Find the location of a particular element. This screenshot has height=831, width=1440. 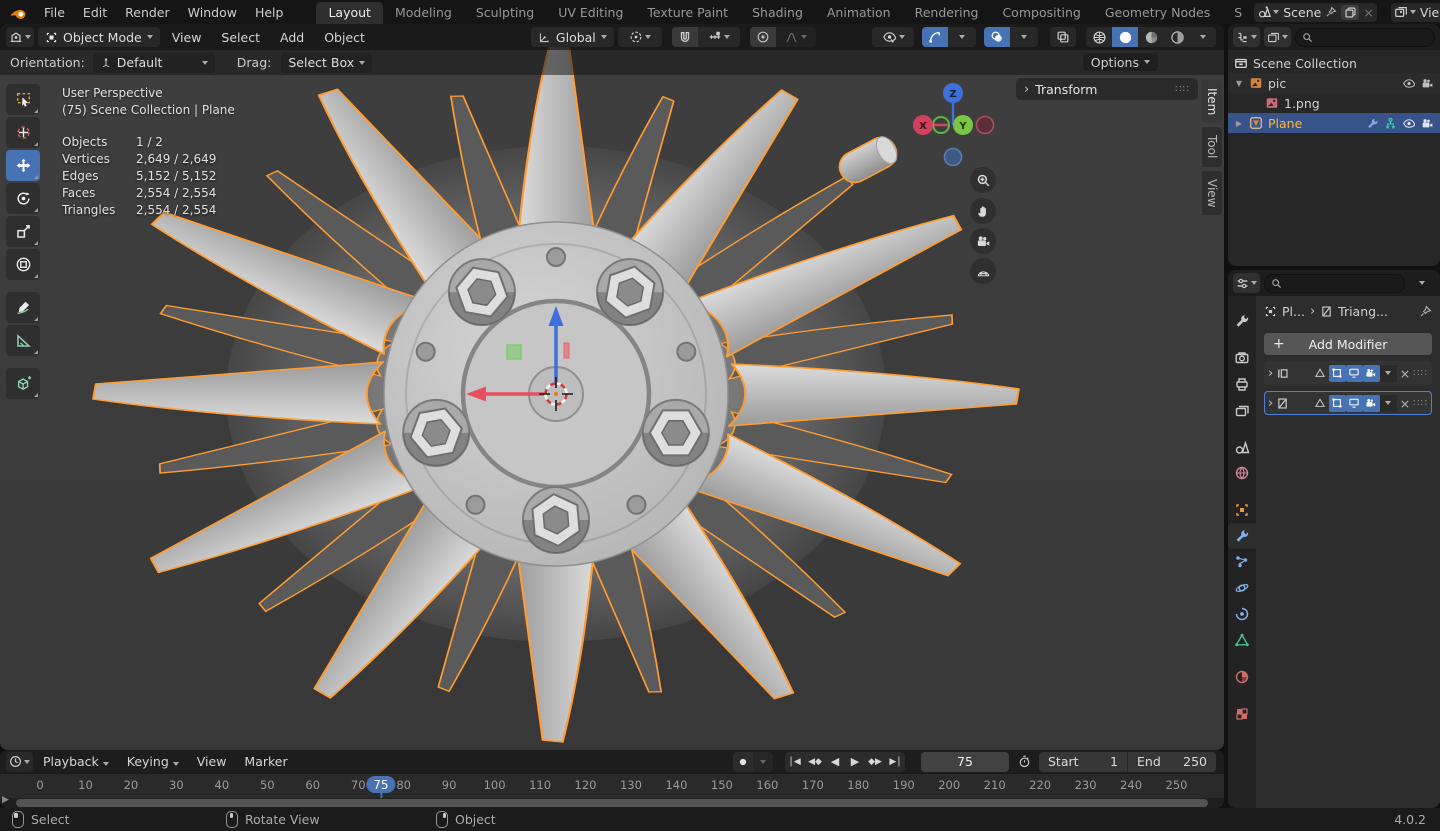

properties-tab-particles is located at coordinates (1242, 562).